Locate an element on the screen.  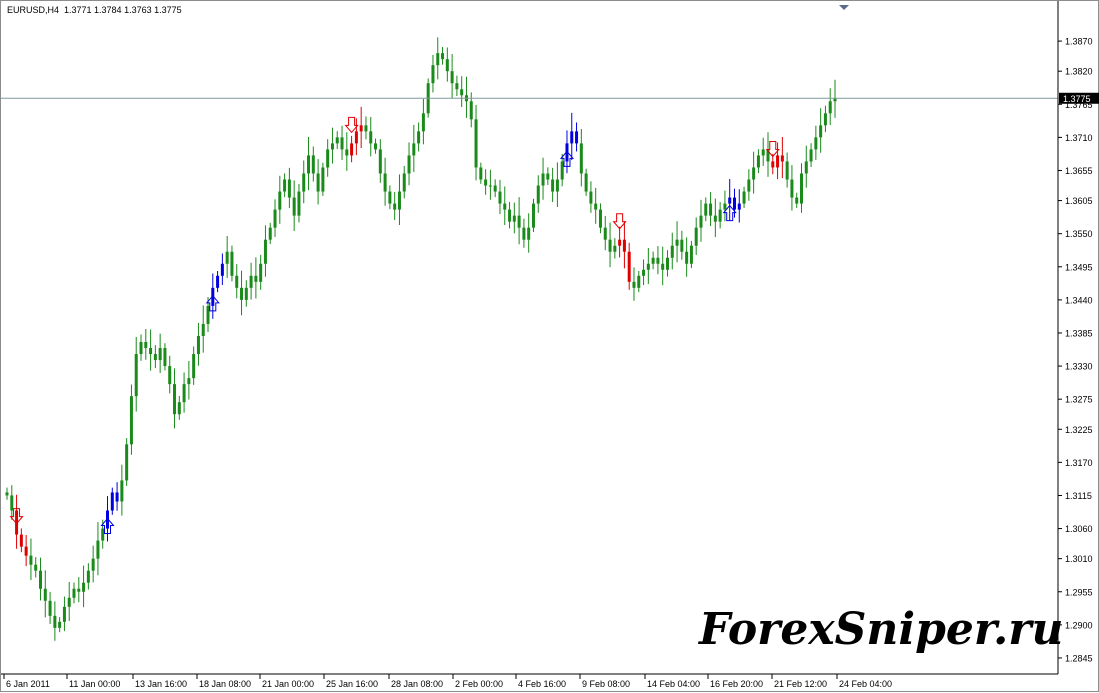
time-tick-label: 24 Feb 04:00 is located at coordinates (865, 684).